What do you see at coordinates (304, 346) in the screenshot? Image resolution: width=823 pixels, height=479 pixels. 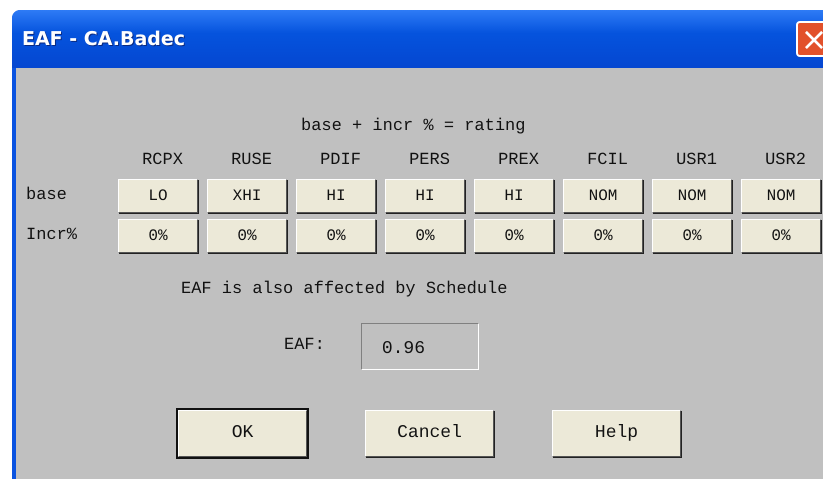 I see `eaf-label: EAF:` at bounding box center [304, 346].